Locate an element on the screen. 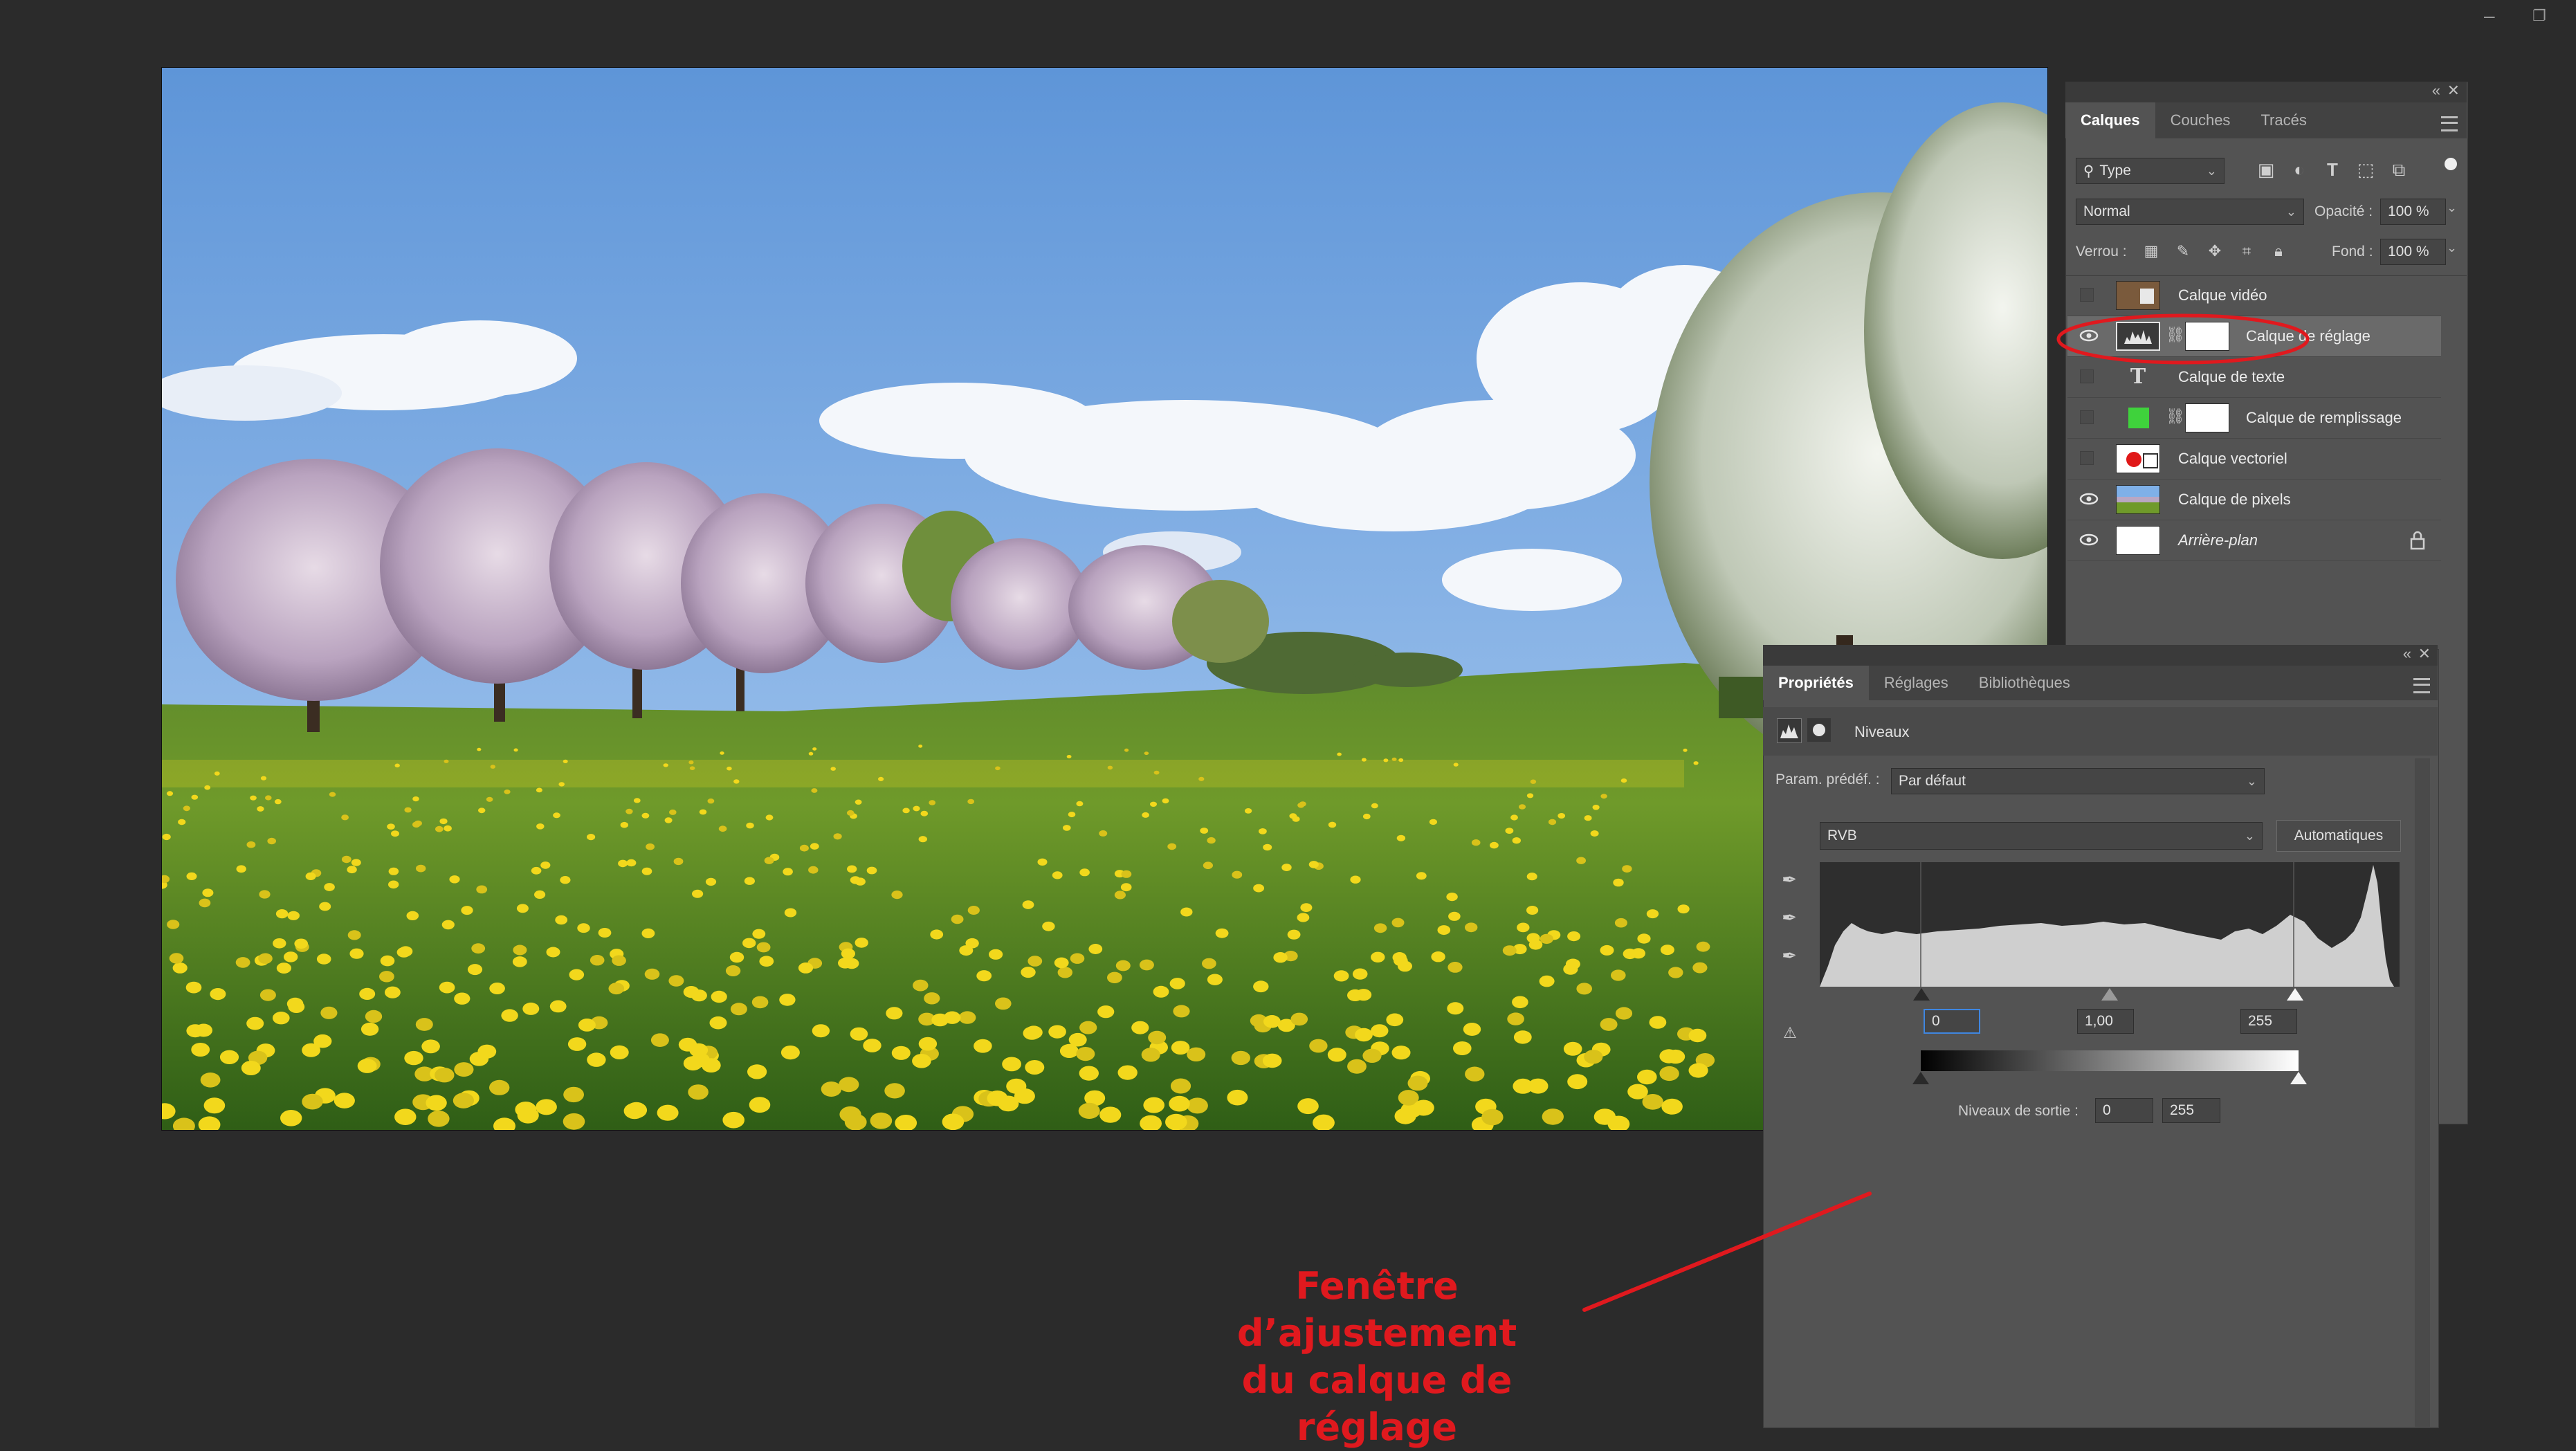  output-white-slider is located at coordinates (2299, 1078).